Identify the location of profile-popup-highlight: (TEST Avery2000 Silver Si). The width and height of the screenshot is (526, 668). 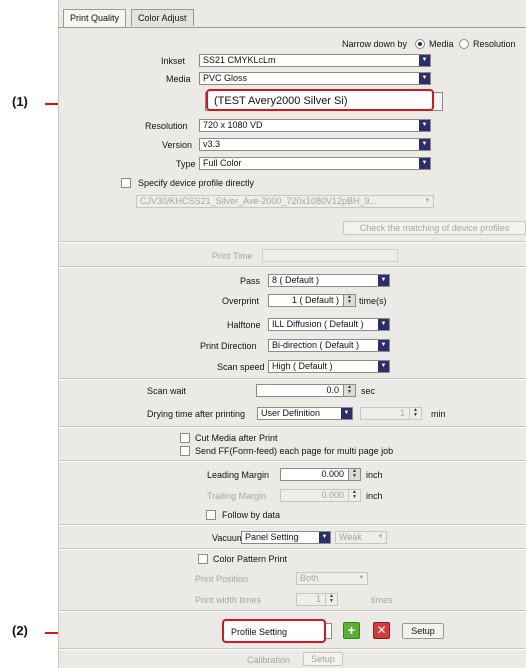
(320, 100).